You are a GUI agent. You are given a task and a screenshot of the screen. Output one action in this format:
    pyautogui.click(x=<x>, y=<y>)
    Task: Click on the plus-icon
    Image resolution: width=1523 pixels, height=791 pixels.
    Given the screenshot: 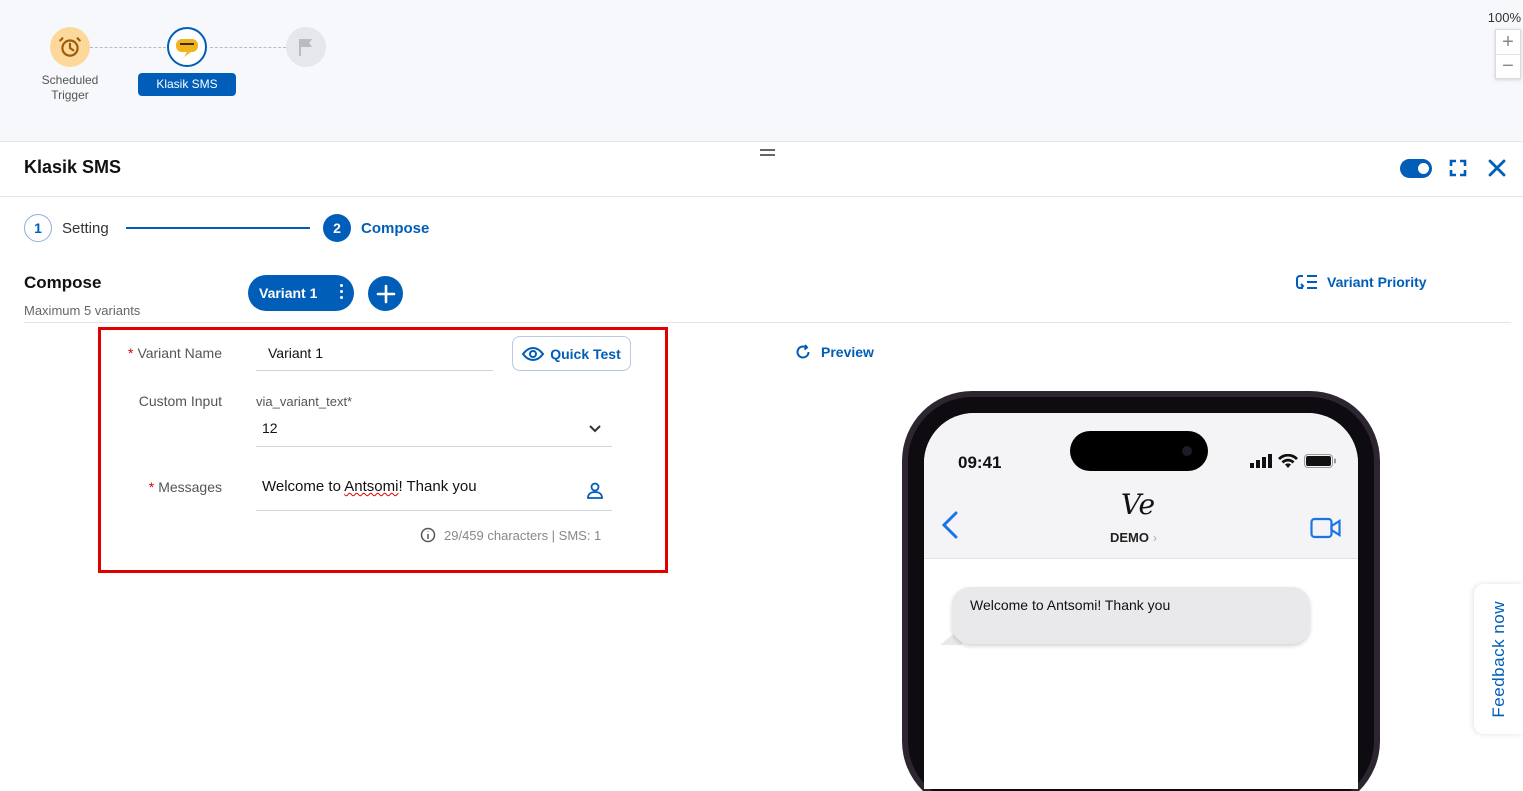 What is the action you would take?
    pyautogui.click(x=385, y=293)
    